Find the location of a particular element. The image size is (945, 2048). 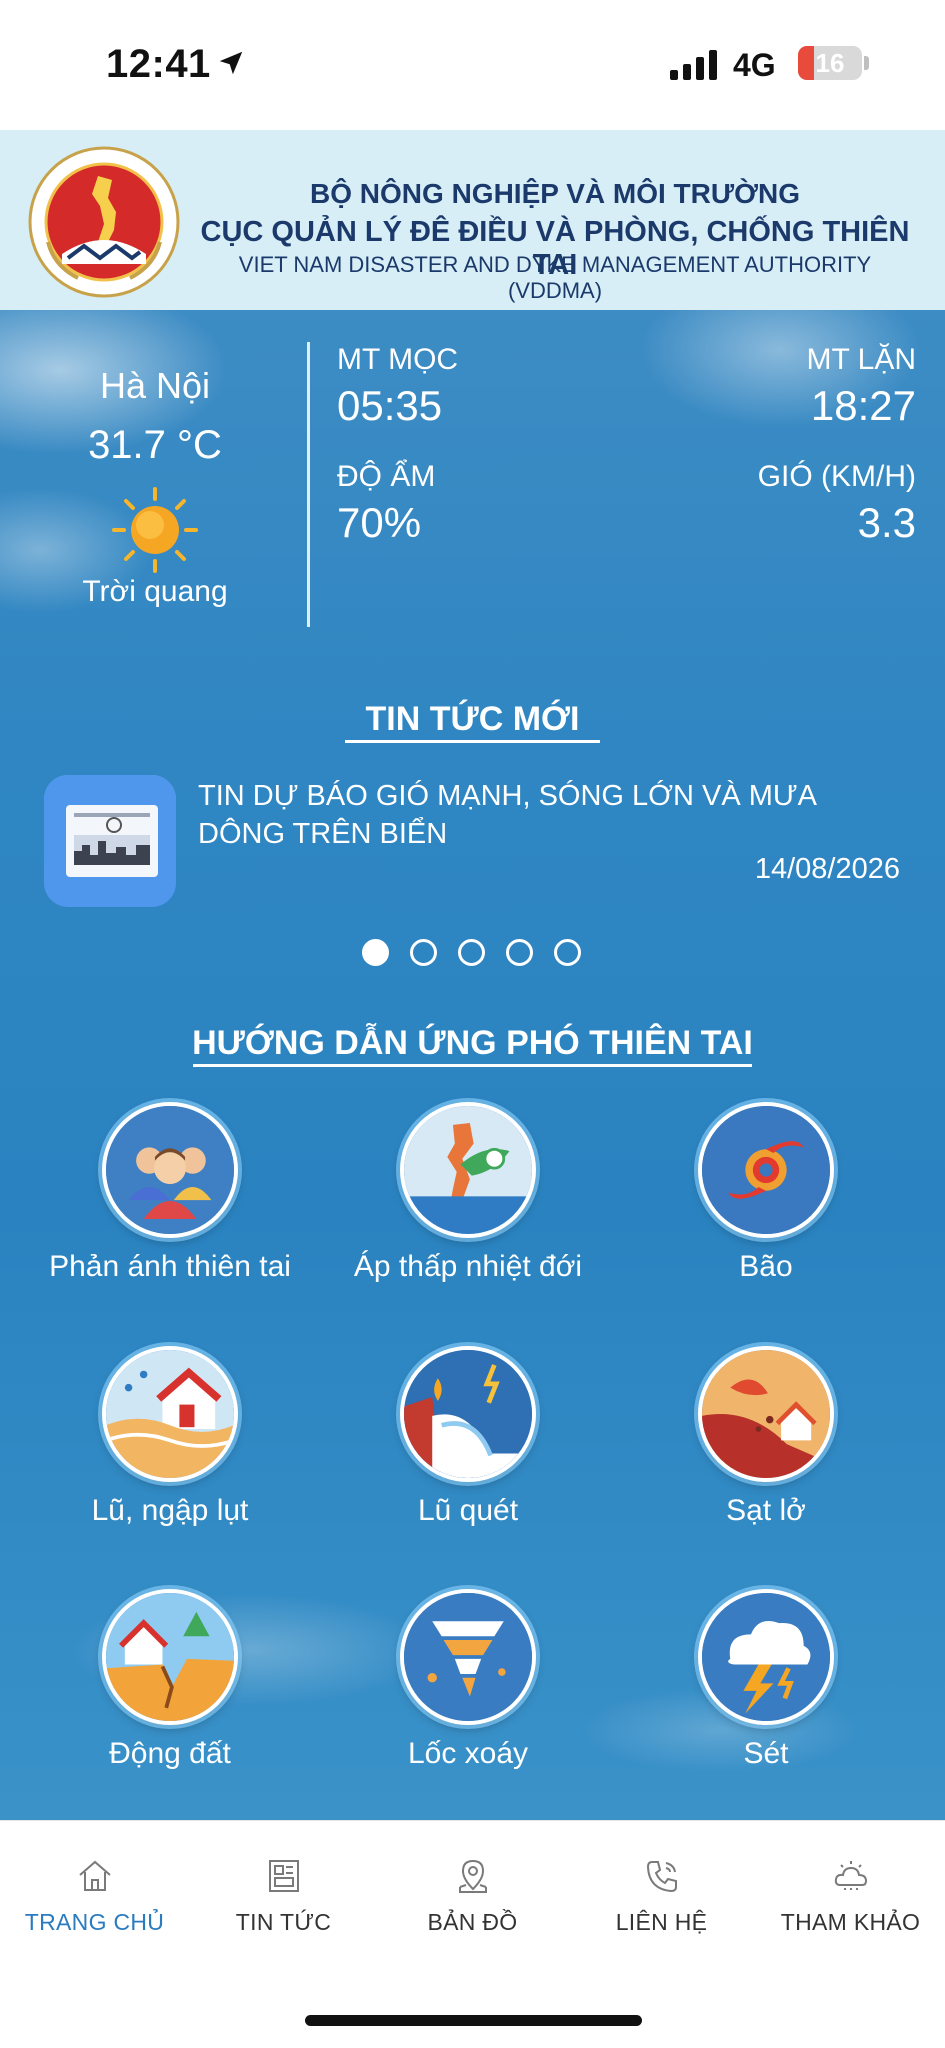

weather-cloud-icon is located at coordinates (851, 1875).